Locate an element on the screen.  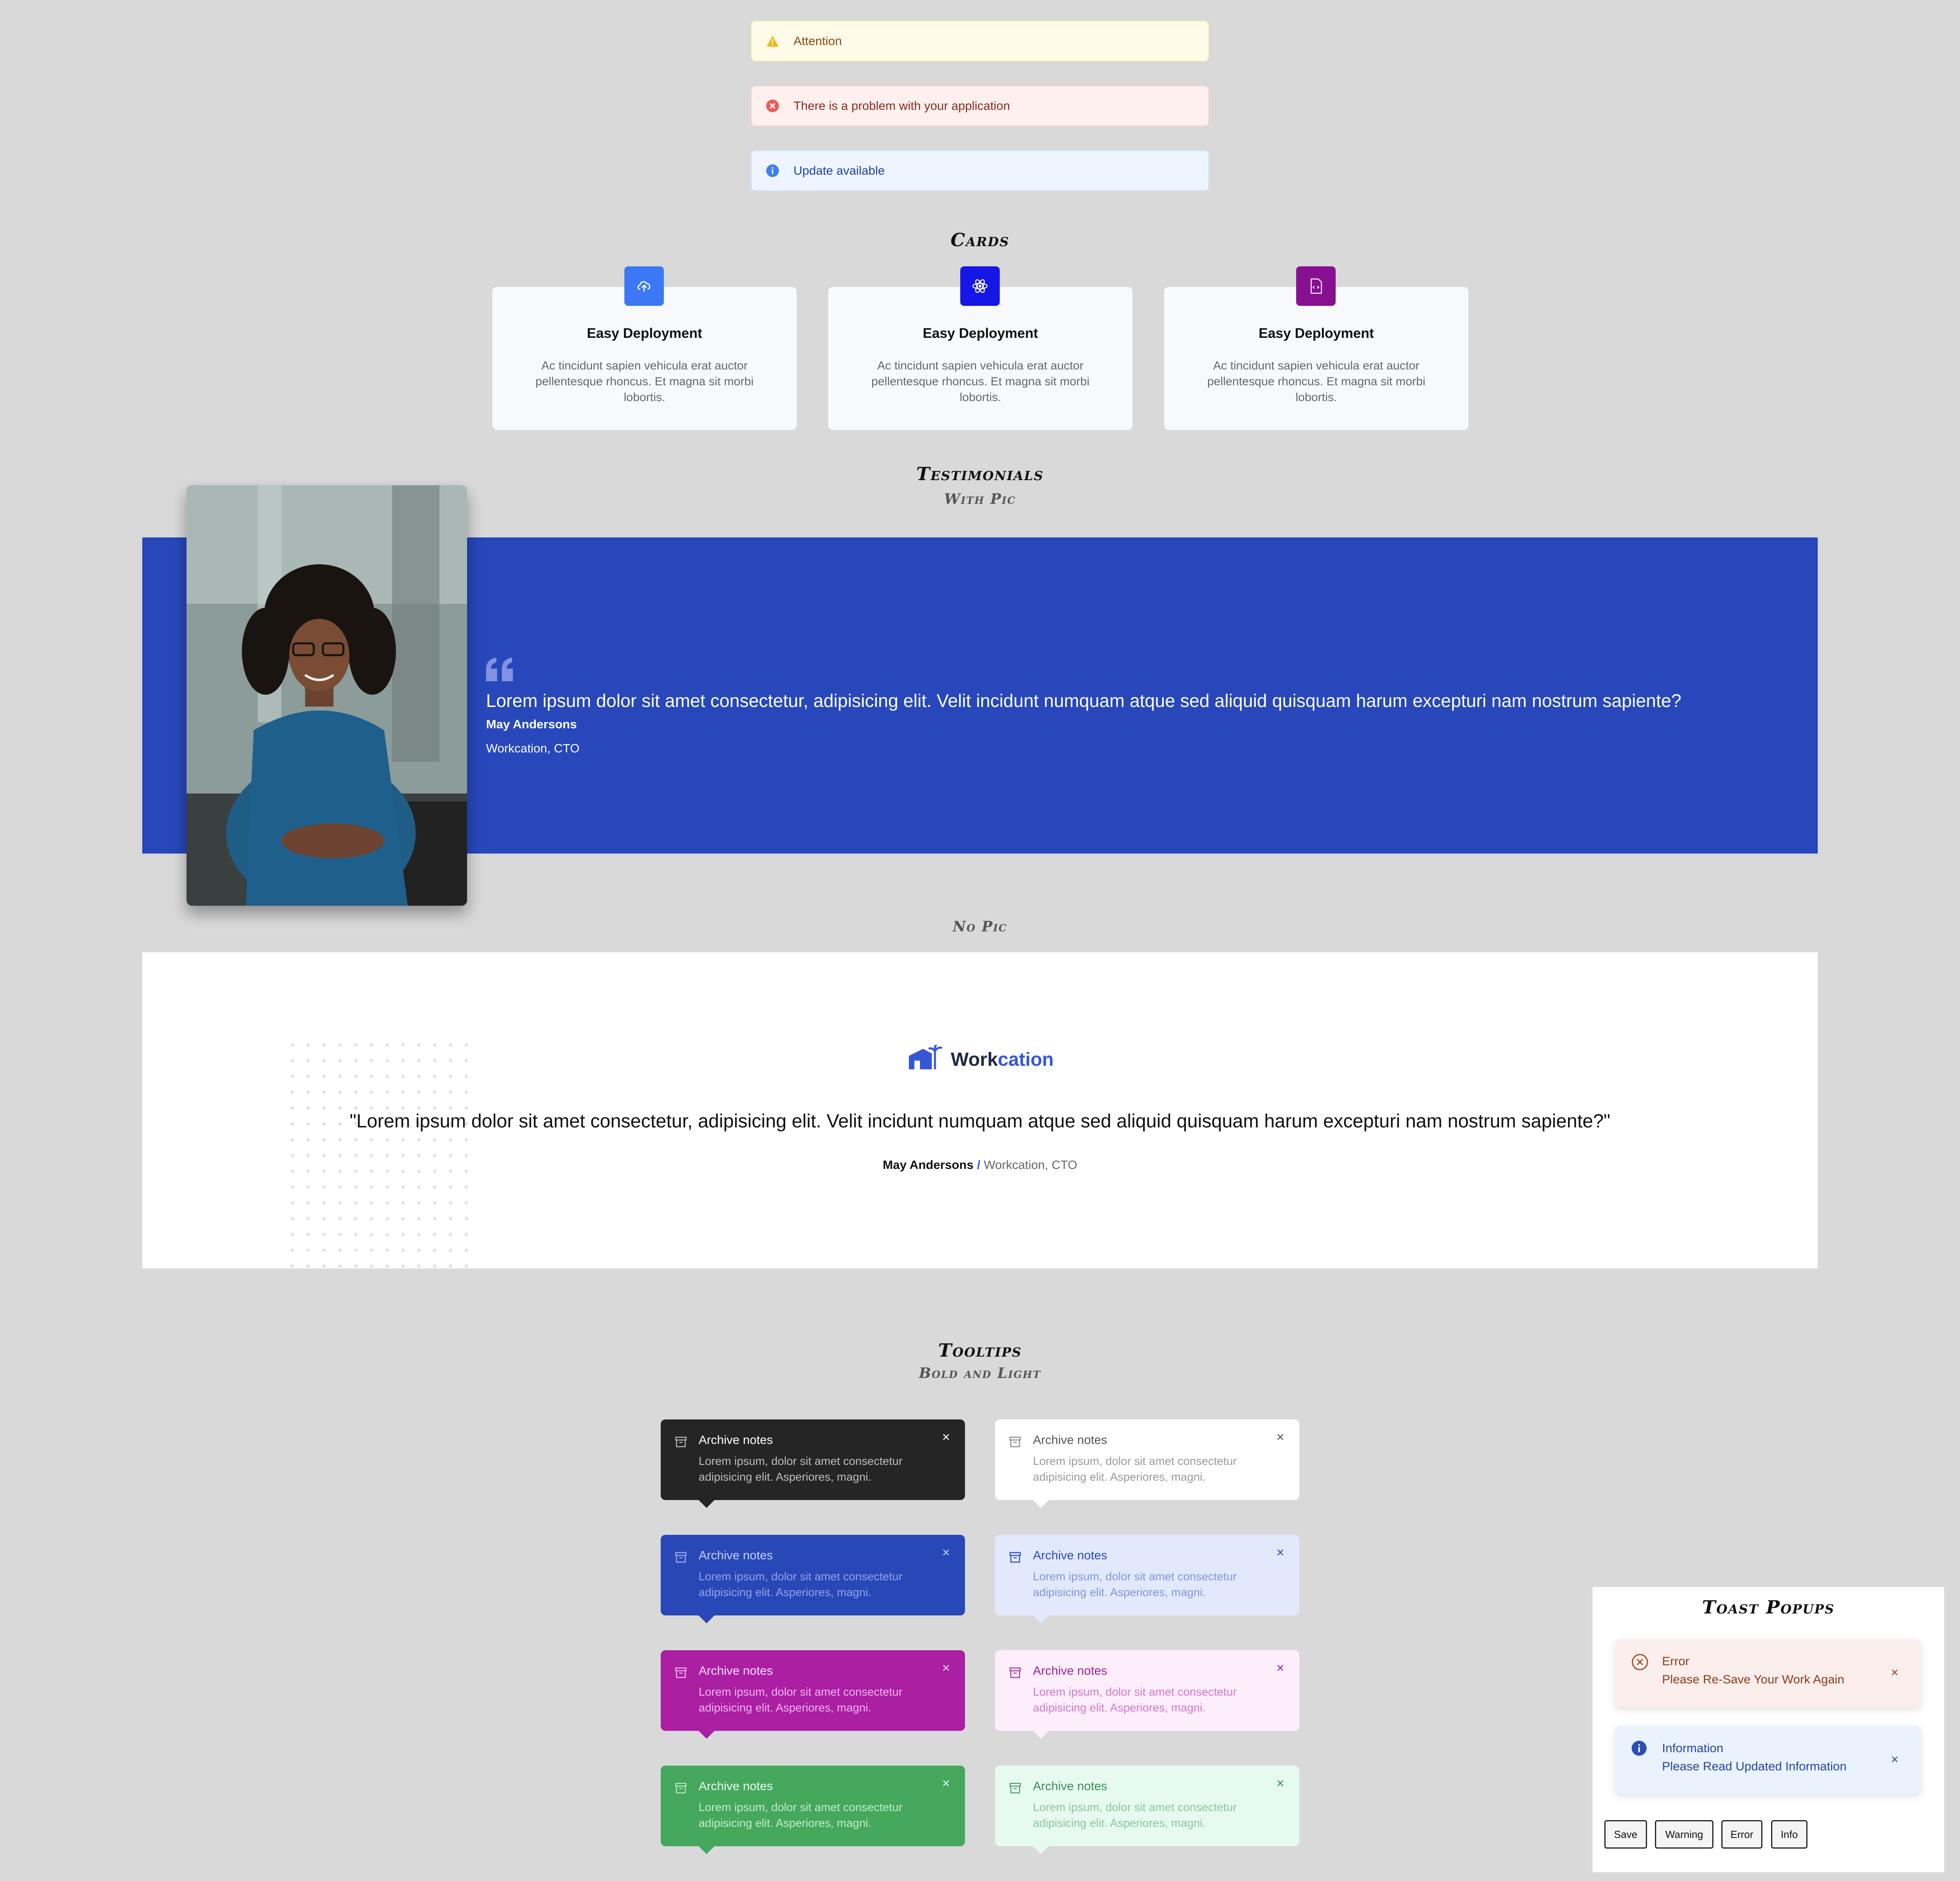
alert-info: Update available is located at coordinates (980, 170).